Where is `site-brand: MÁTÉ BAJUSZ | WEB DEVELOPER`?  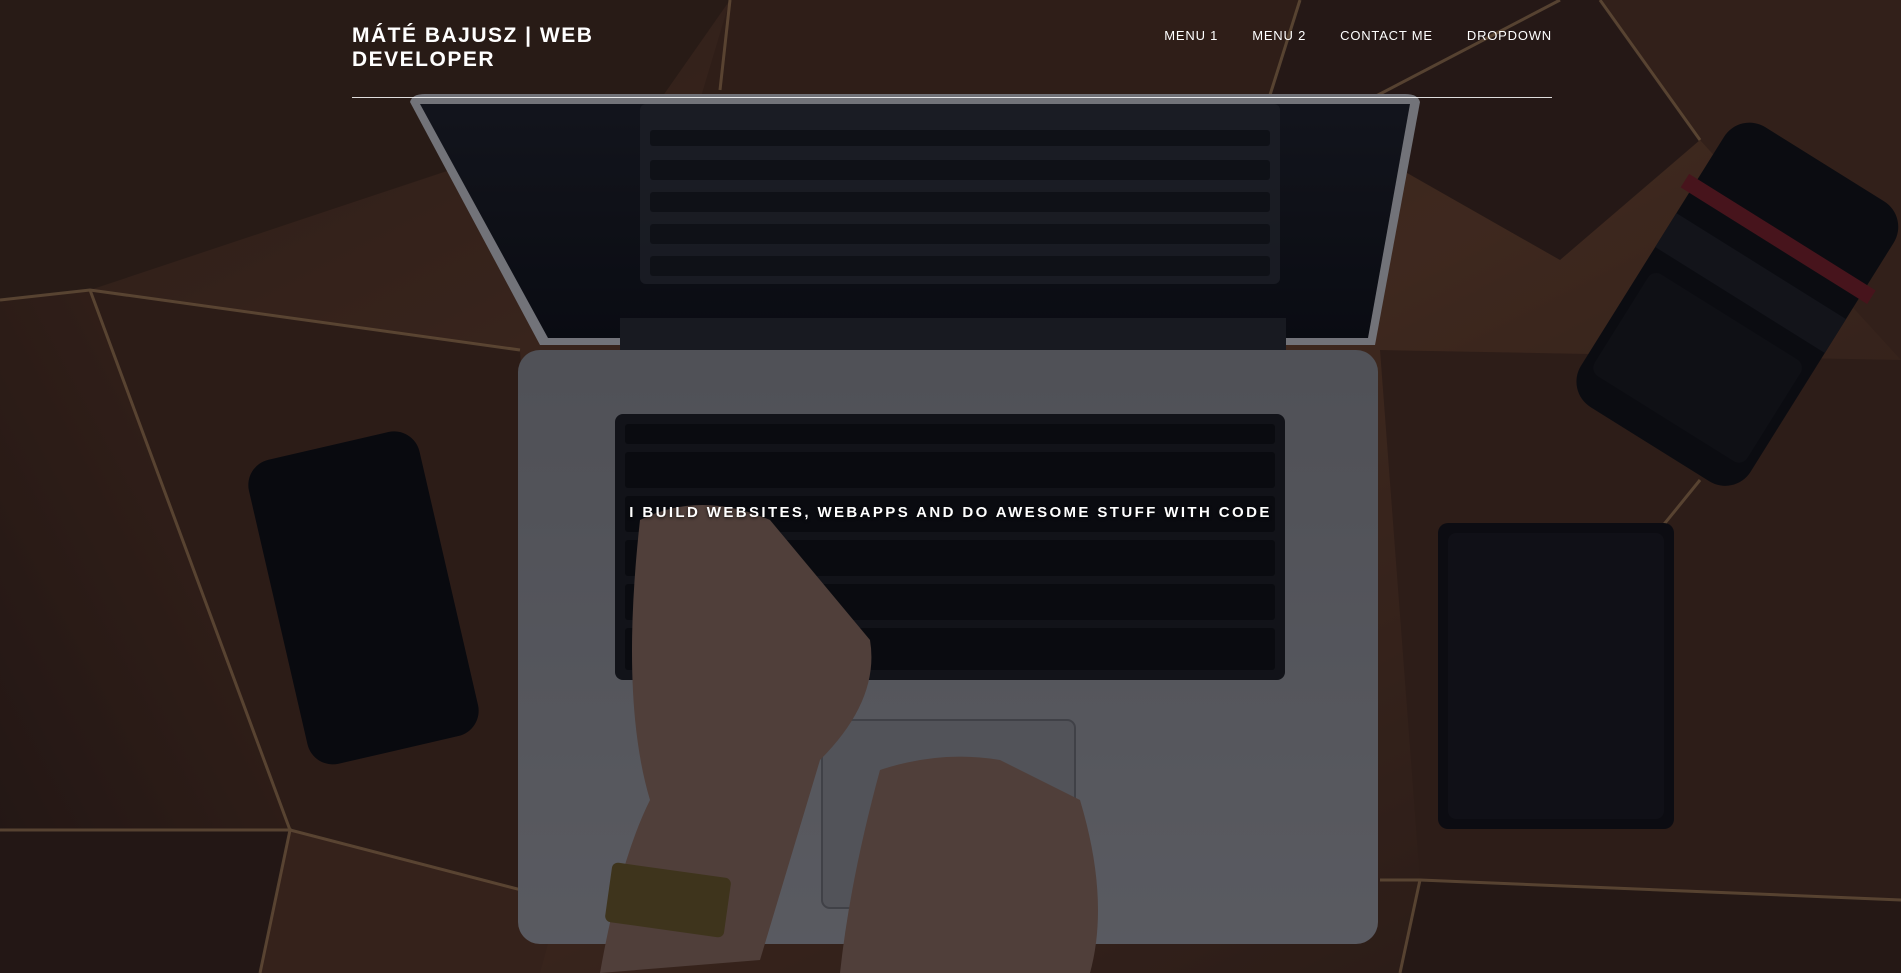 site-brand: MÁTÉ BAJUSZ | WEB DEVELOPER is located at coordinates (502, 48).